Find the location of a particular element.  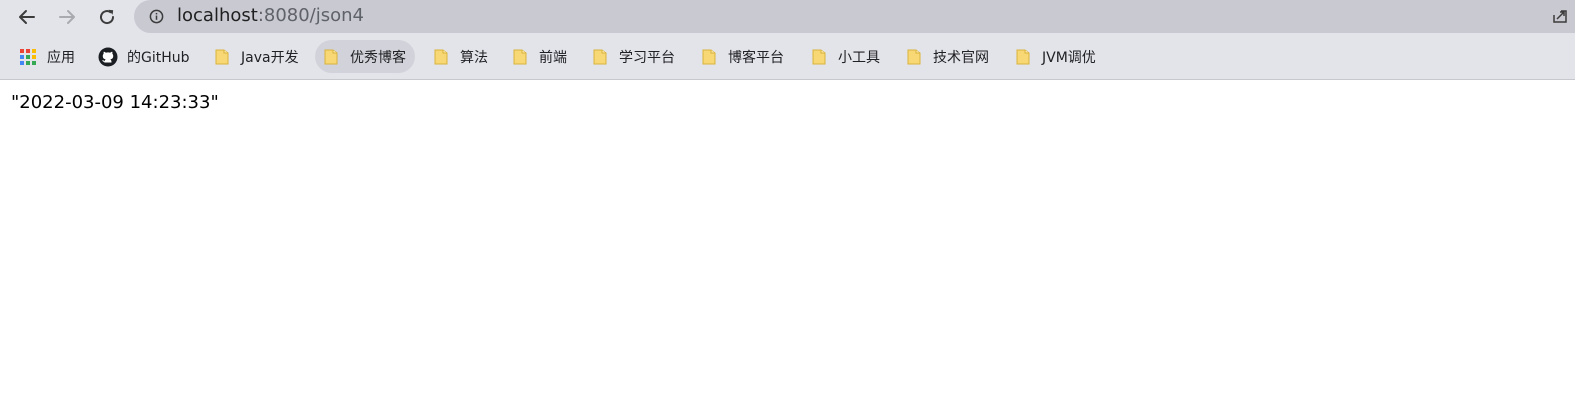

url-host: localhost is located at coordinates (217, 15).